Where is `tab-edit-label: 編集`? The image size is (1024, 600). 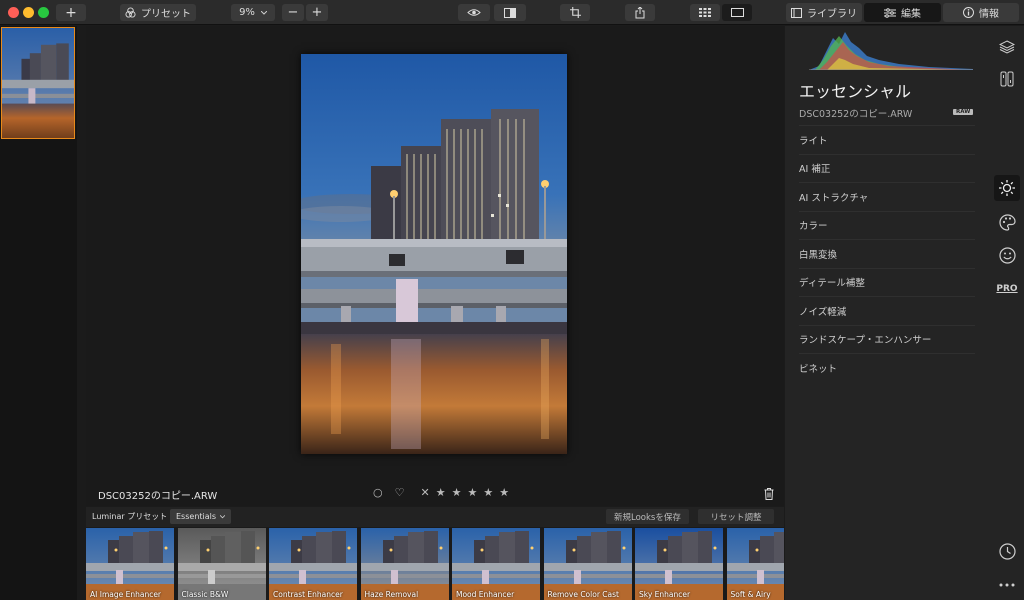 tab-edit-label: 編集 is located at coordinates (911, 14).